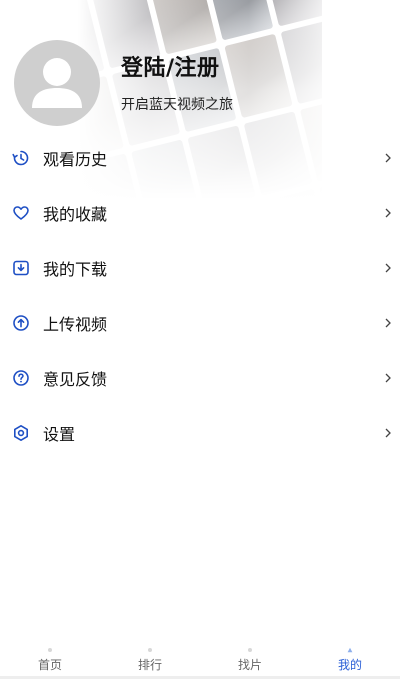  What do you see at coordinates (21, 377) in the screenshot?
I see `question-icon` at bounding box center [21, 377].